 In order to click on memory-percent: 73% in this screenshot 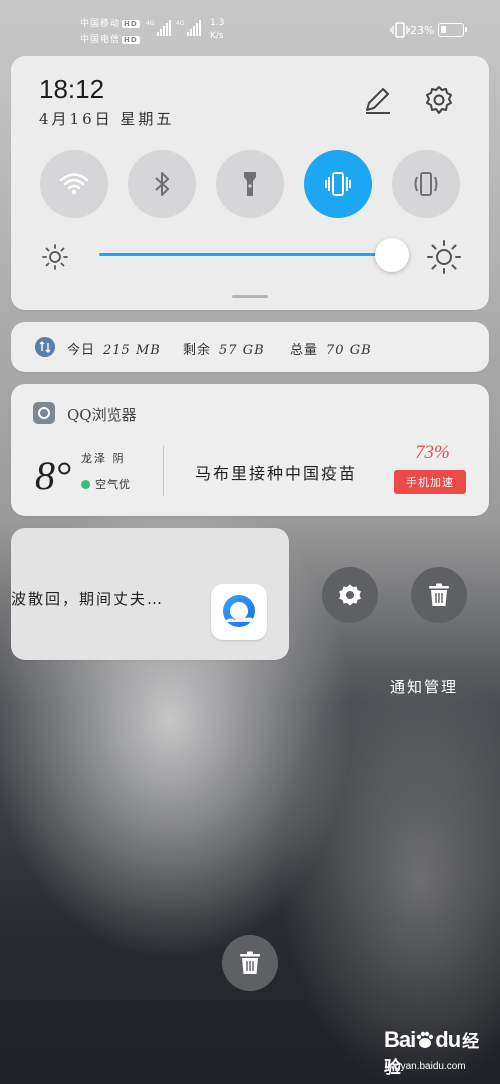, I will do `click(432, 452)`.